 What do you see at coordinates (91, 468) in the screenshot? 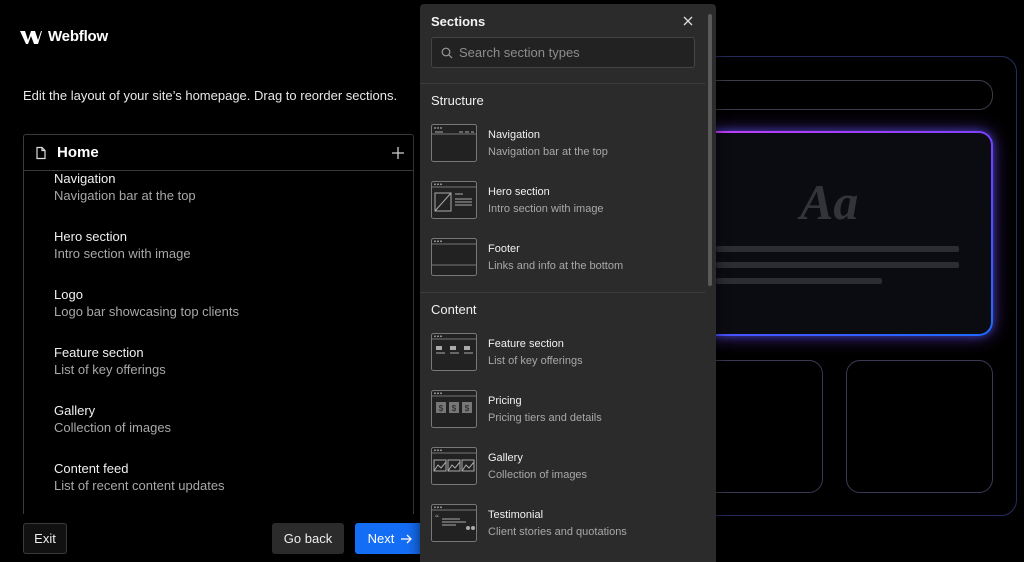
I see `outline-item-name: Content feed` at bounding box center [91, 468].